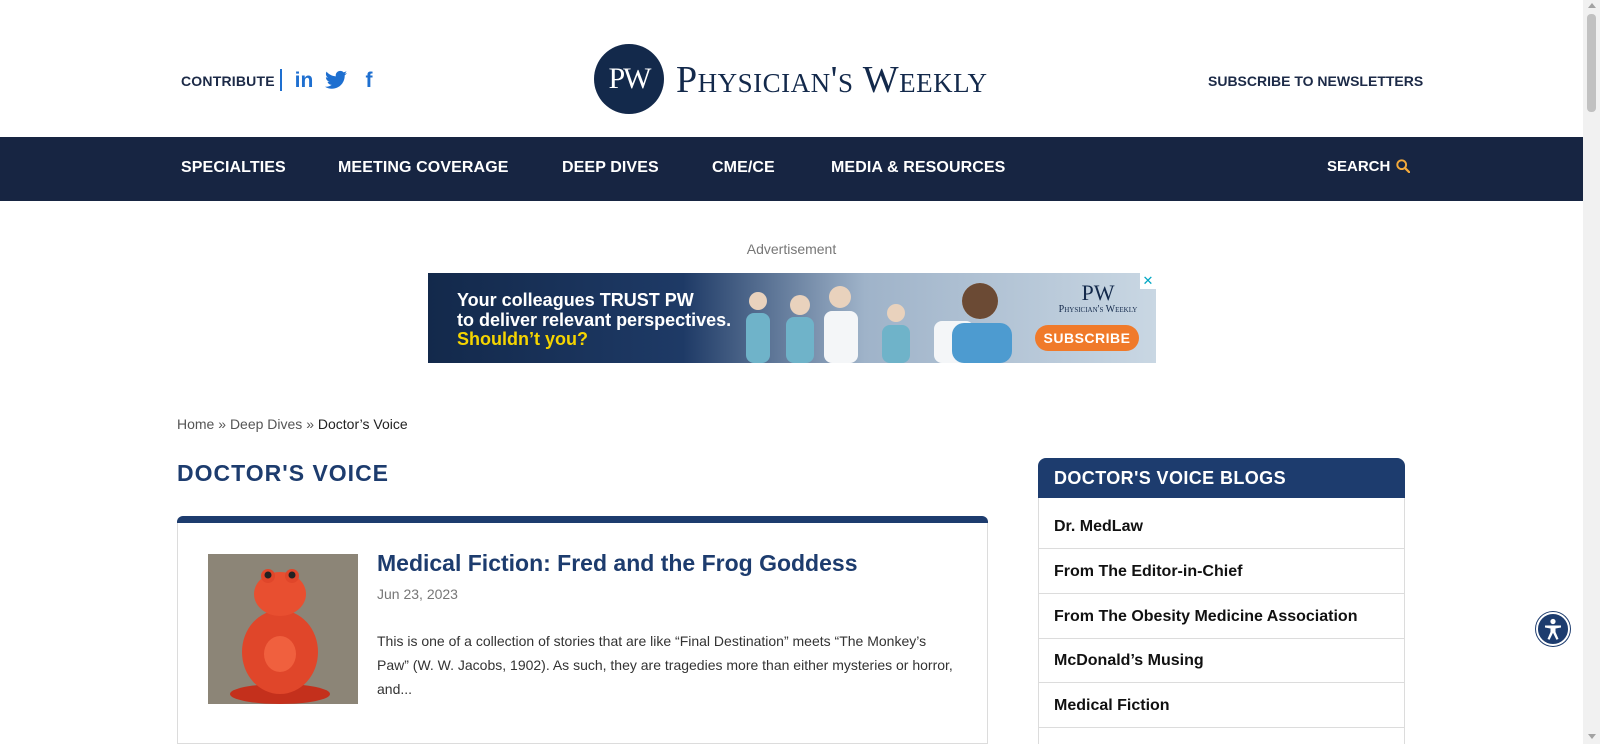 The width and height of the screenshot is (1600, 744). I want to click on nav-cme-ce: CME/CE, so click(743, 168).